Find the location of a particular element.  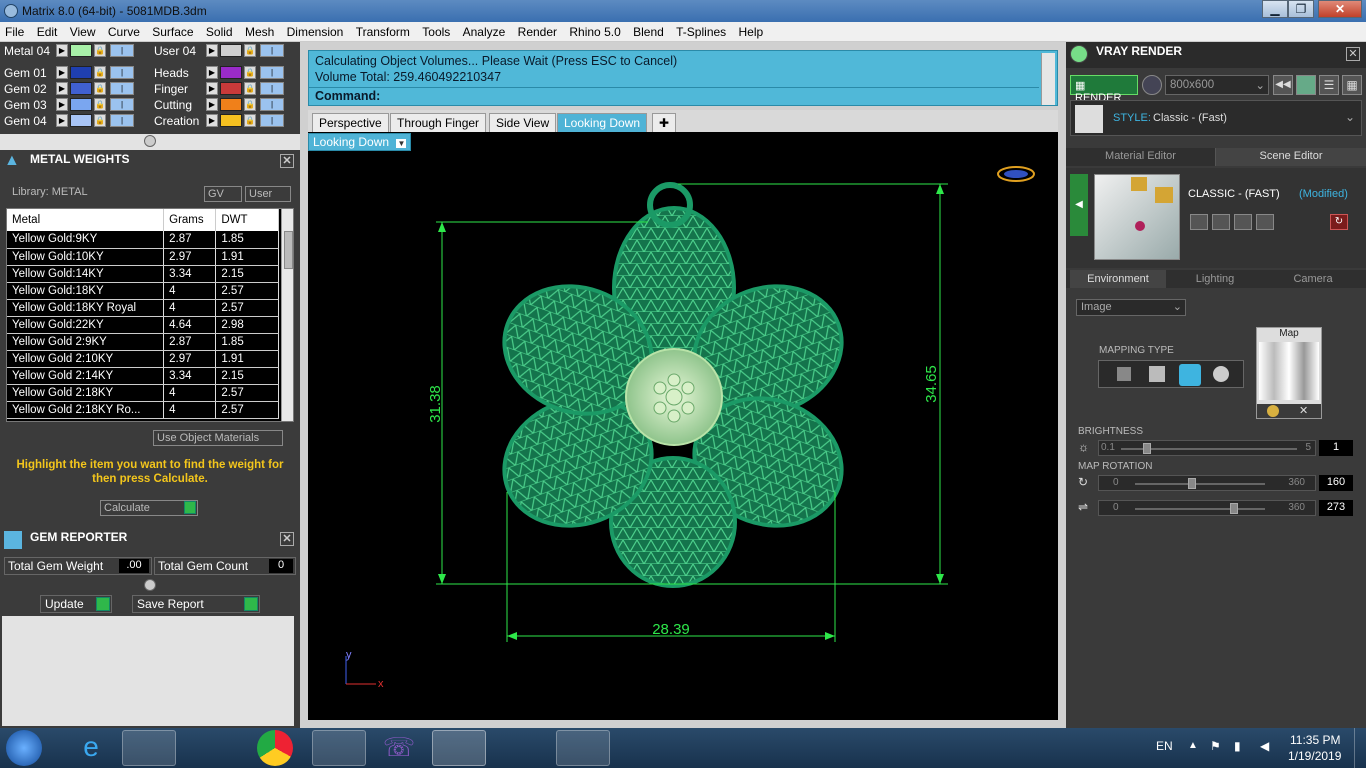

table-row: Yellow Gold 2:14KY 3.34 2.15 is located at coordinates (143, 376).